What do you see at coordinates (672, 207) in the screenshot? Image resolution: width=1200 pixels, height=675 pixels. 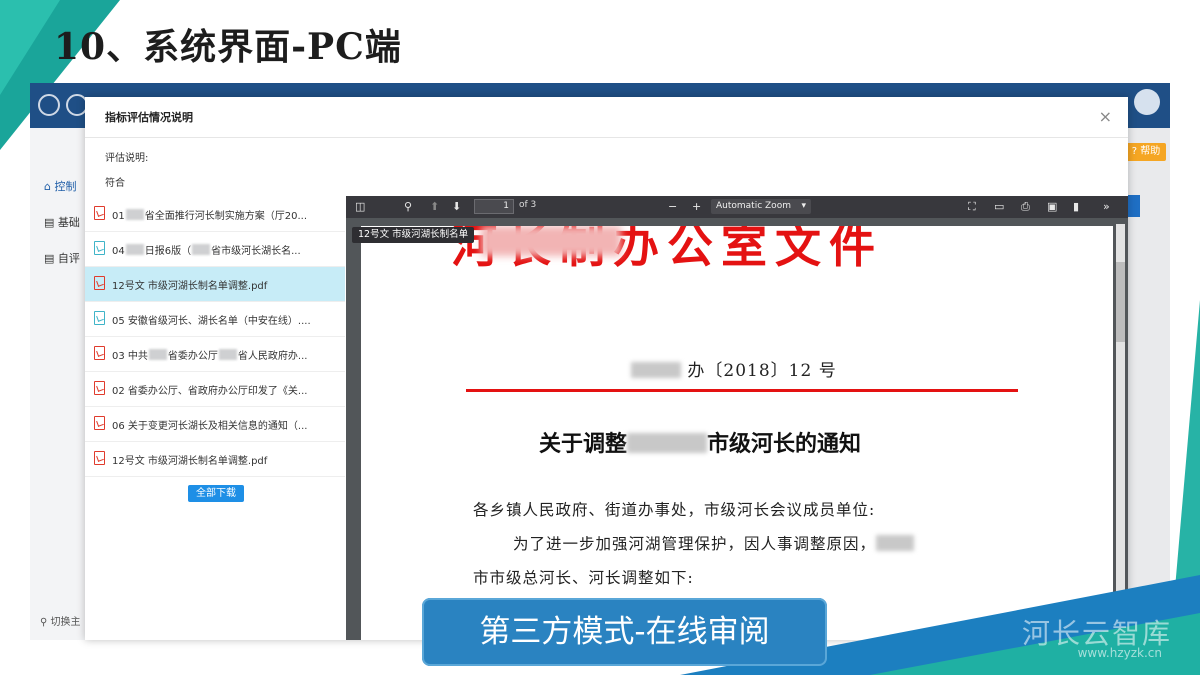 I see `zoom-out-icon: −` at bounding box center [672, 207].